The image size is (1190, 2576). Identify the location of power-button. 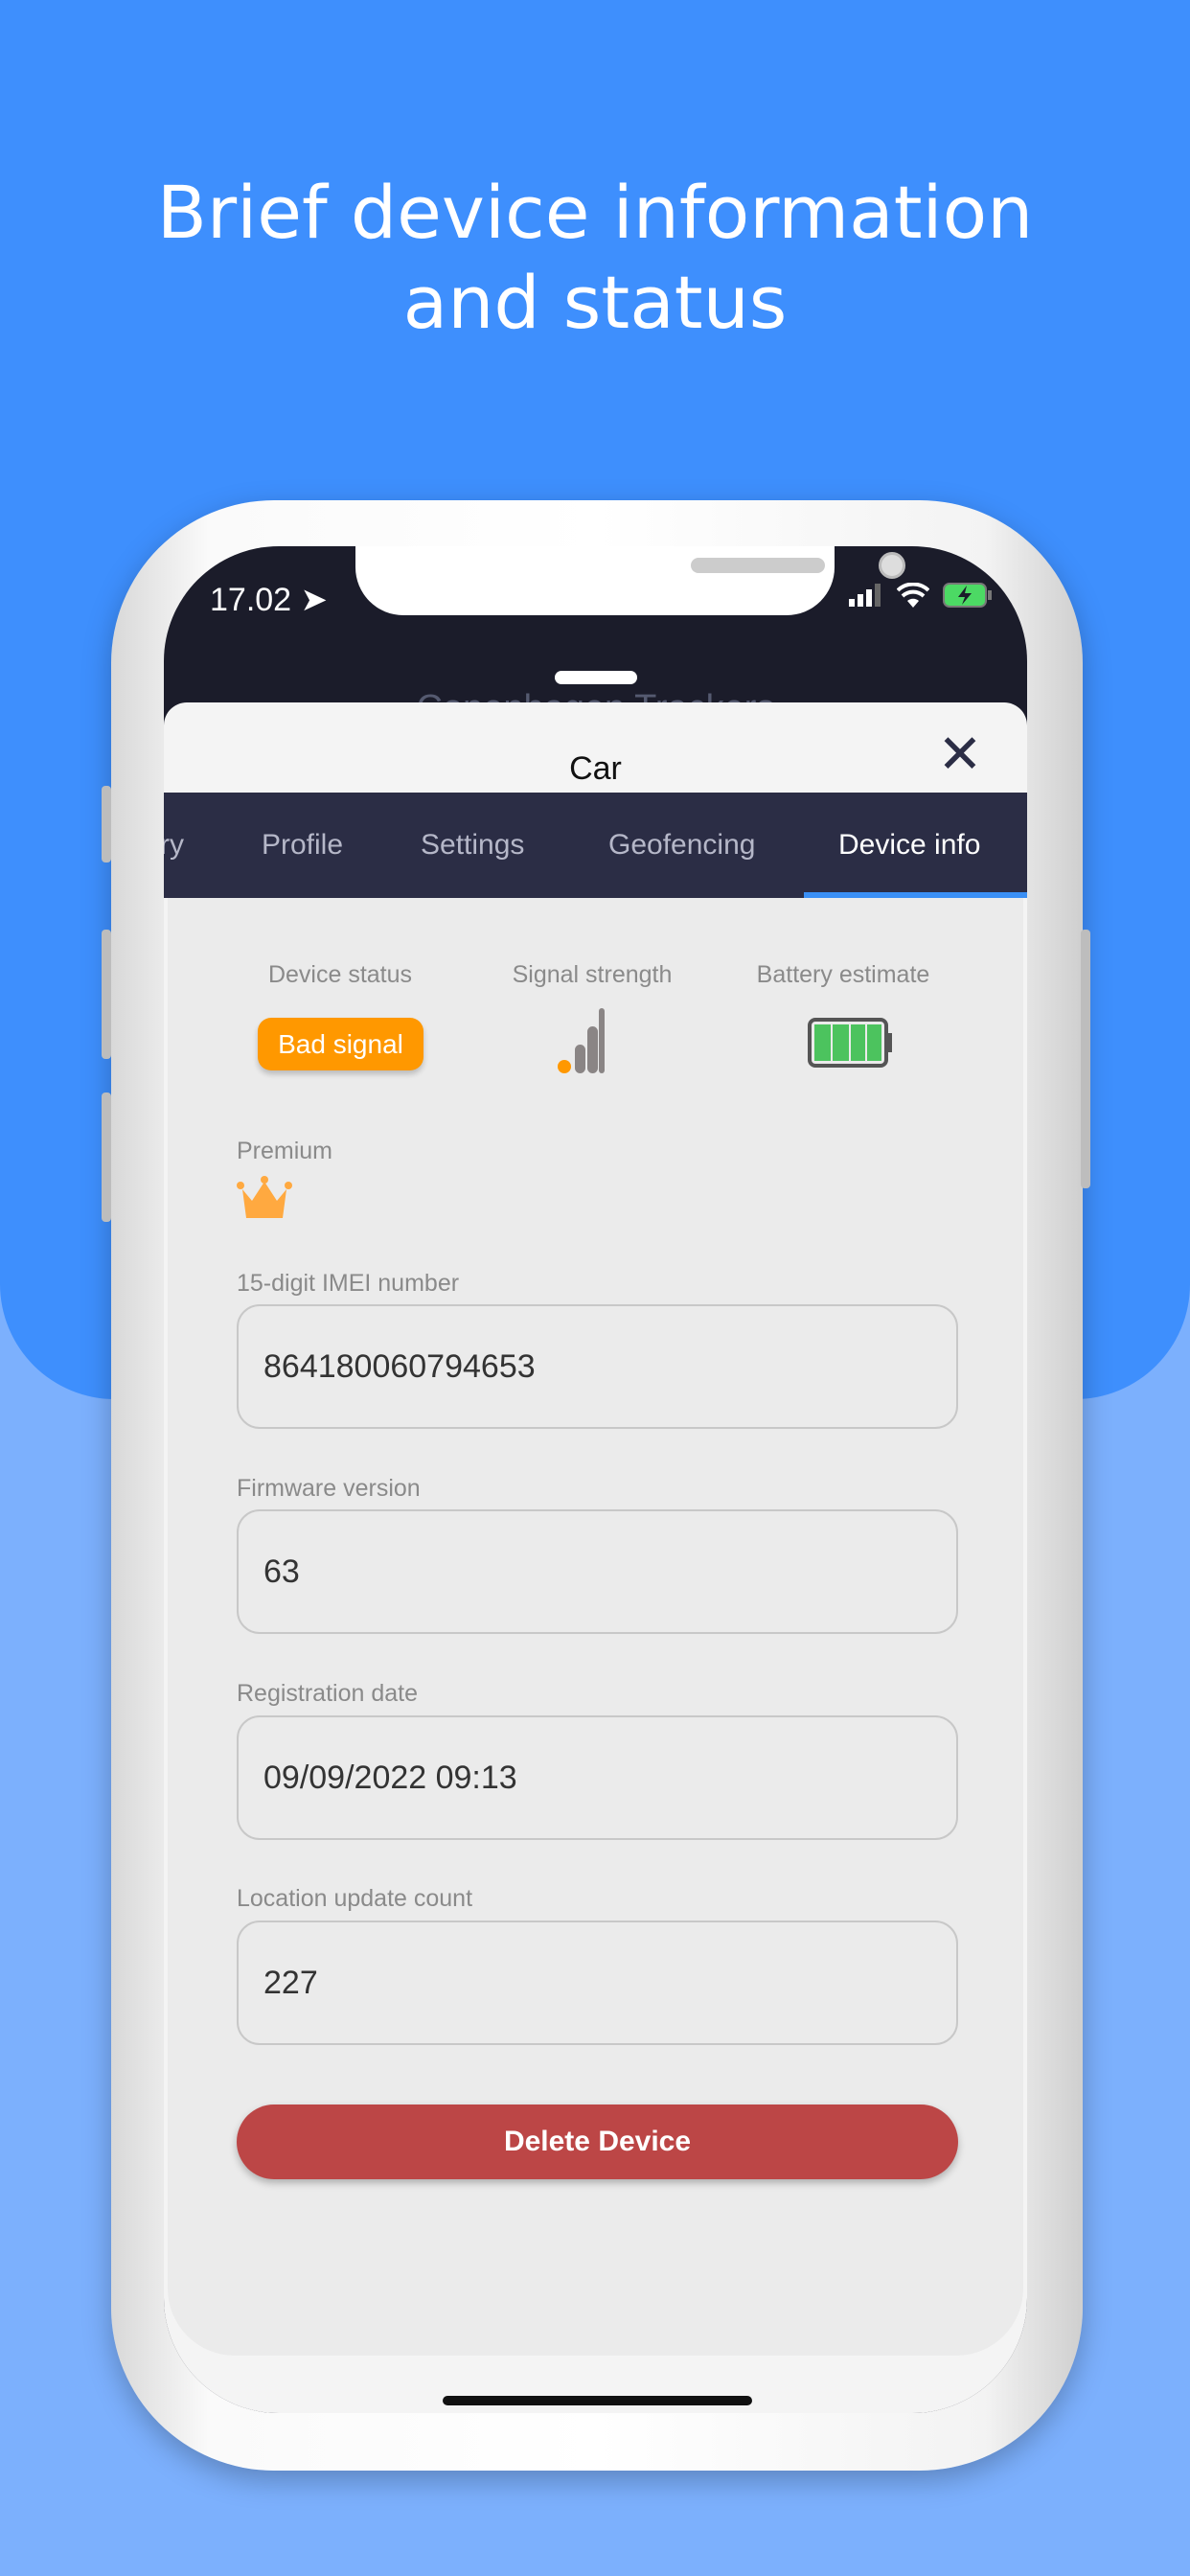
(1085, 1059).